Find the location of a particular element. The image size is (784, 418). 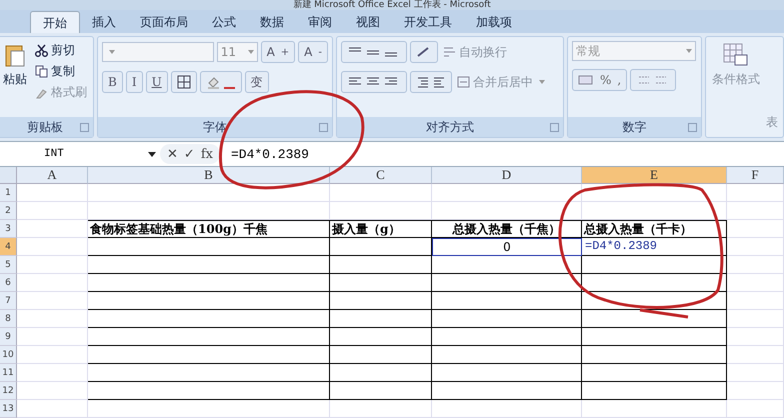

borders-button is located at coordinates (183, 82).